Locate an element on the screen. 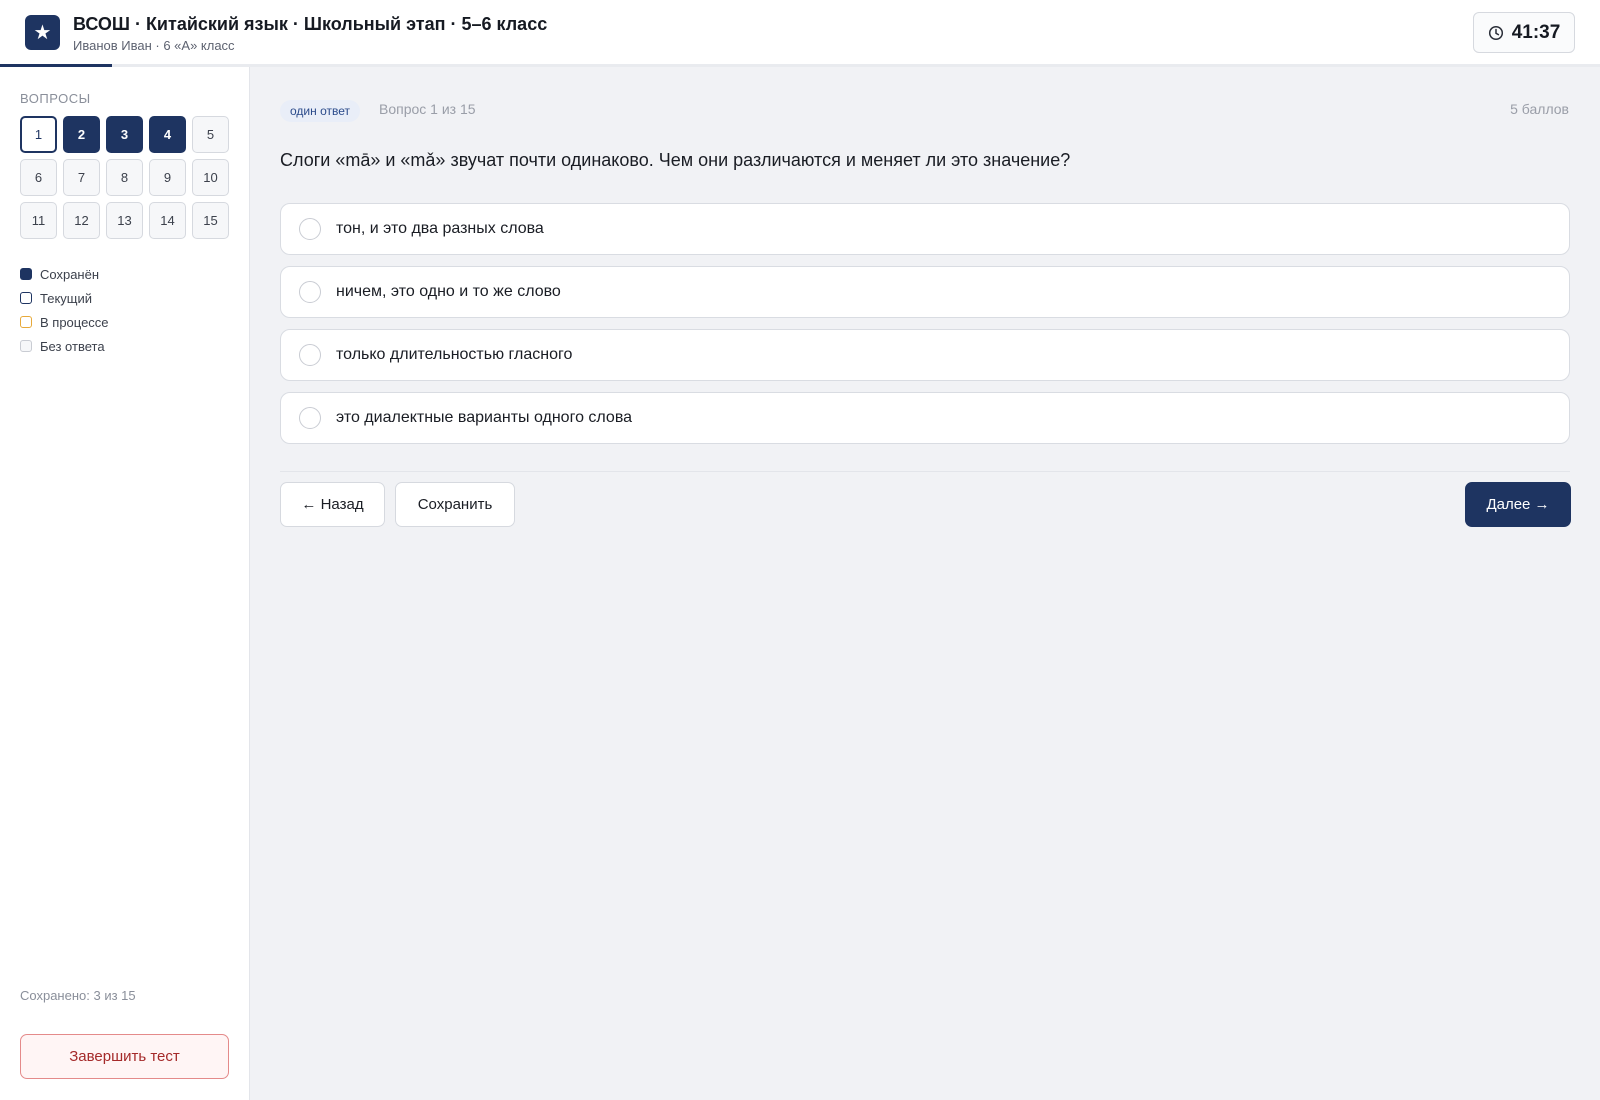  question-nav-button: 5 is located at coordinates (210, 134).